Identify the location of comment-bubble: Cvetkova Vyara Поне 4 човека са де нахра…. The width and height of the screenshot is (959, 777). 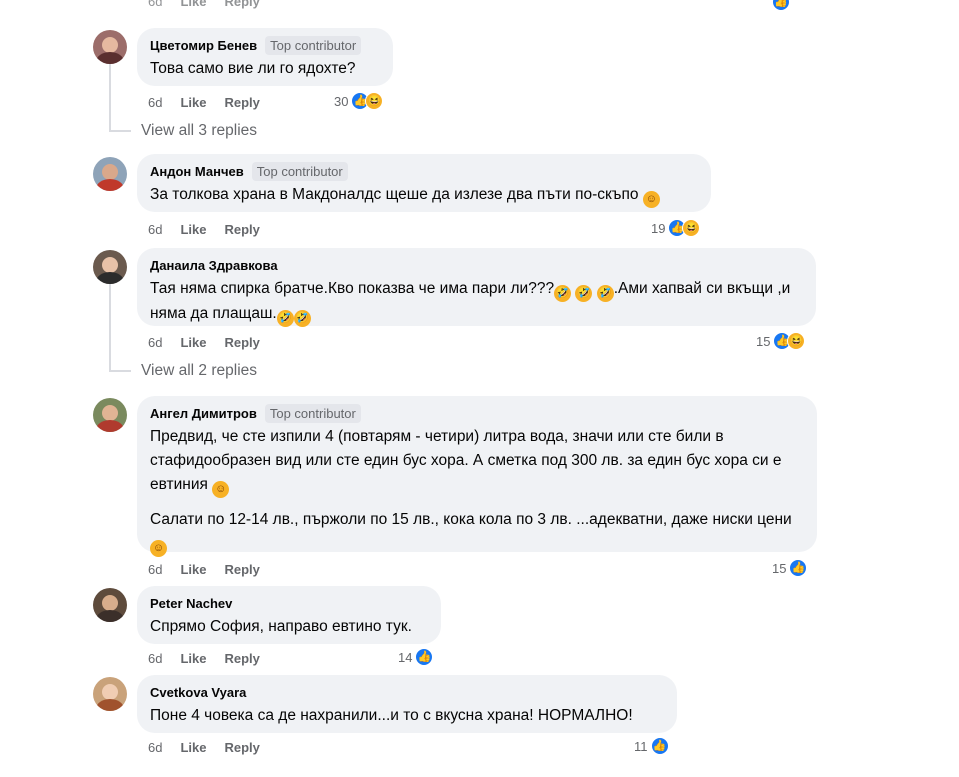
(407, 704).